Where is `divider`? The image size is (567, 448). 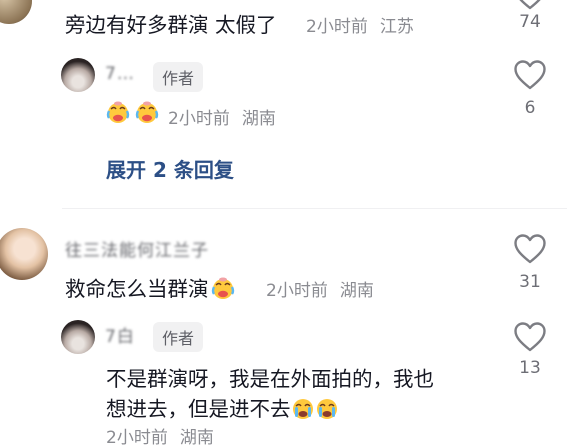 divider is located at coordinates (314, 208).